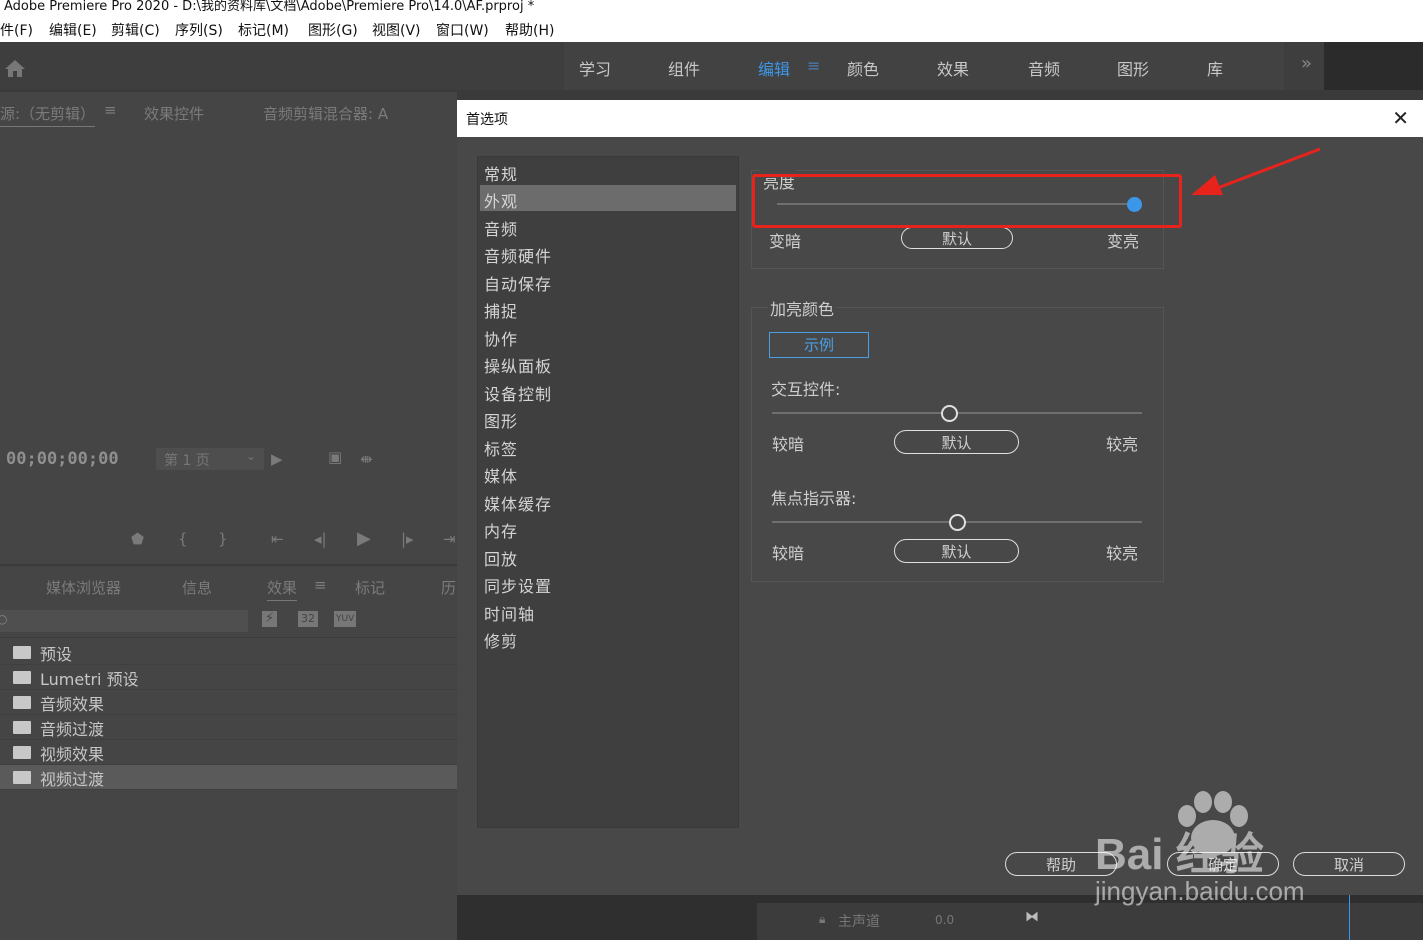 Image resolution: width=1423 pixels, height=940 pixels. What do you see at coordinates (1044, 68) in the screenshot?
I see `workspace-tab-audio: 音频` at bounding box center [1044, 68].